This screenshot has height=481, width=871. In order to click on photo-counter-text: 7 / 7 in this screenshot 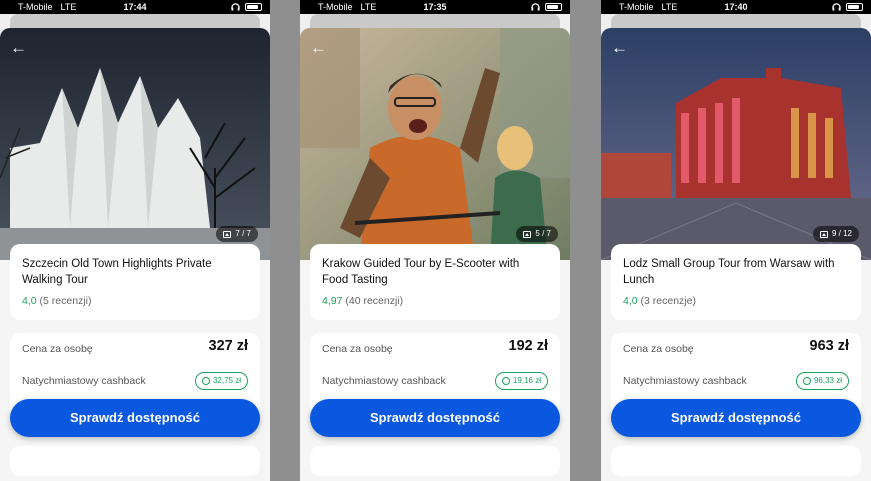, I will do `click(243, 233)`.